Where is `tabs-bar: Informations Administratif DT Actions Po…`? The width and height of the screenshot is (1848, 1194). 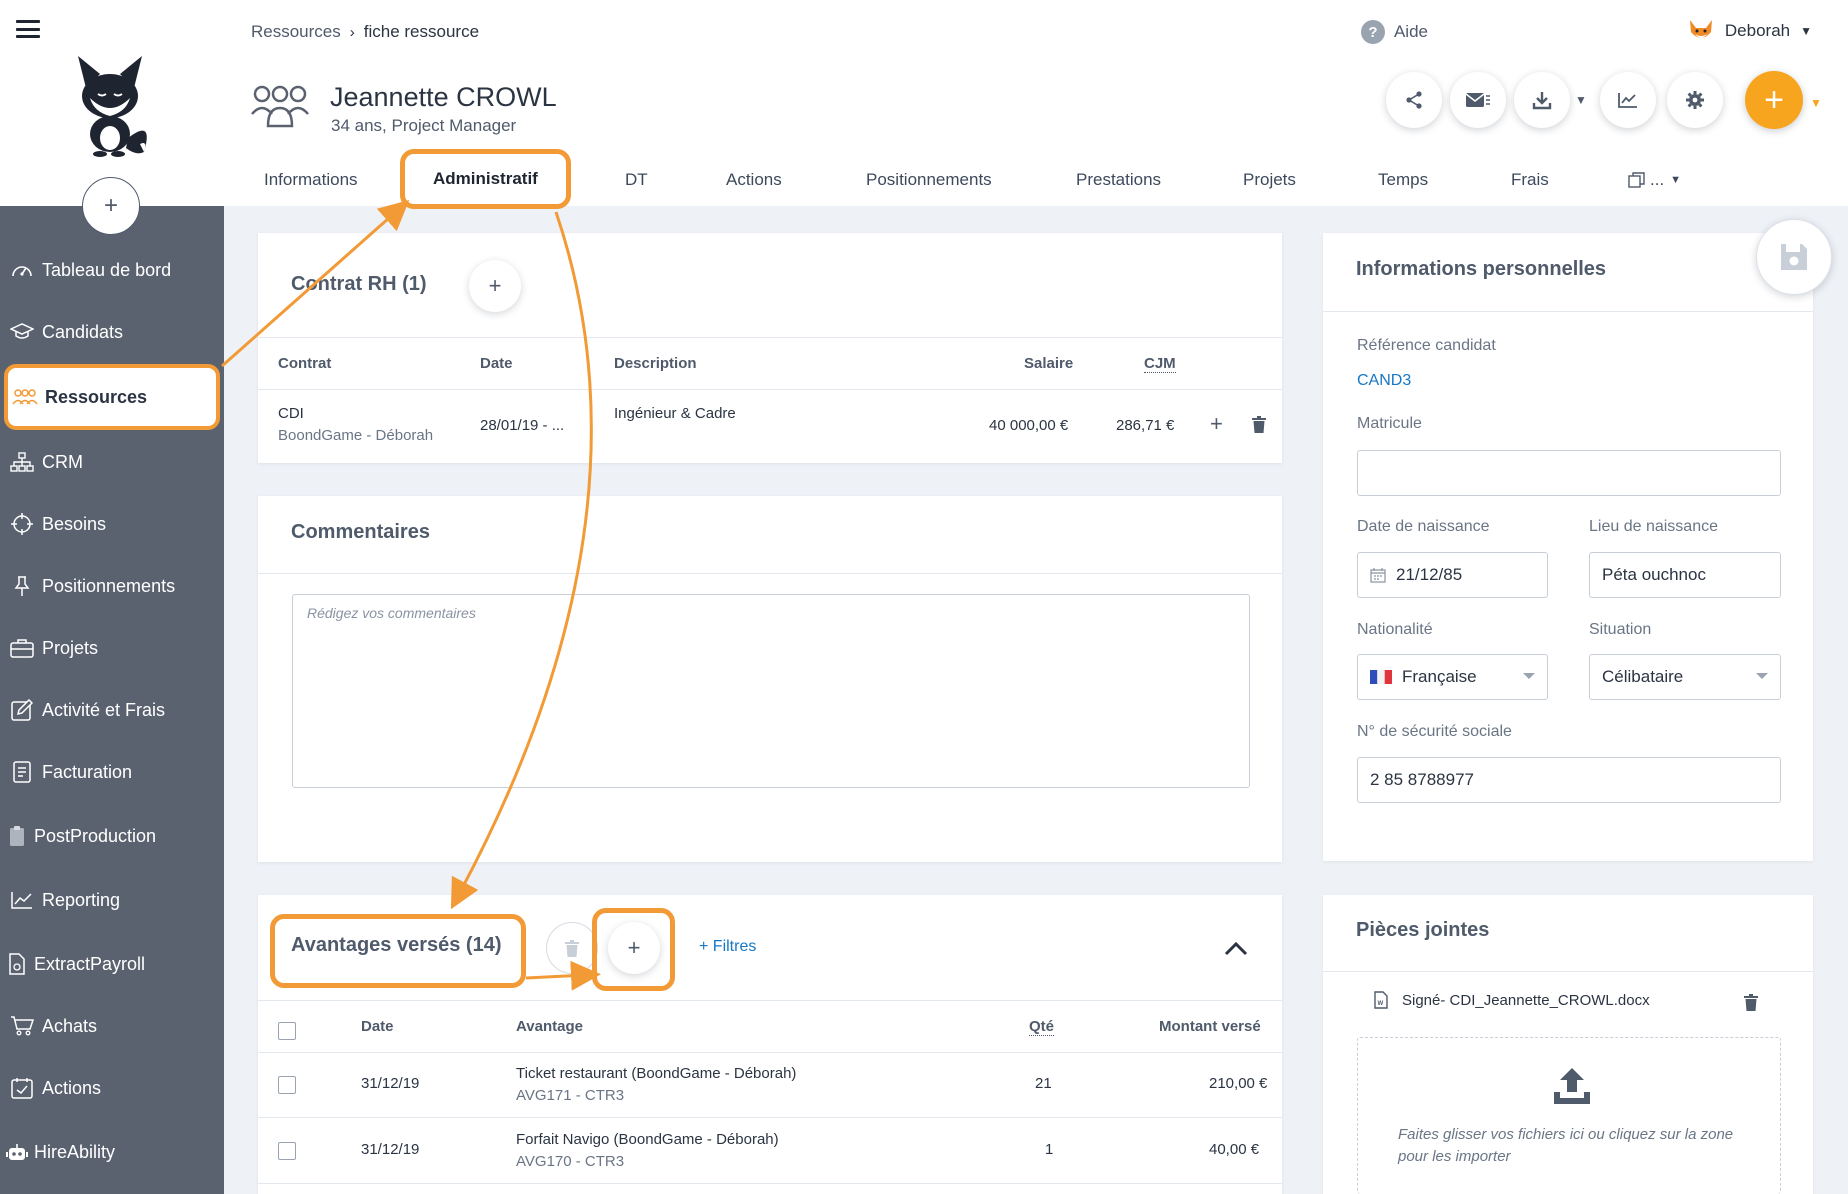
tabs-bar: Informations Administratif DT Actions Po… is located at coordinates (1036, 179).